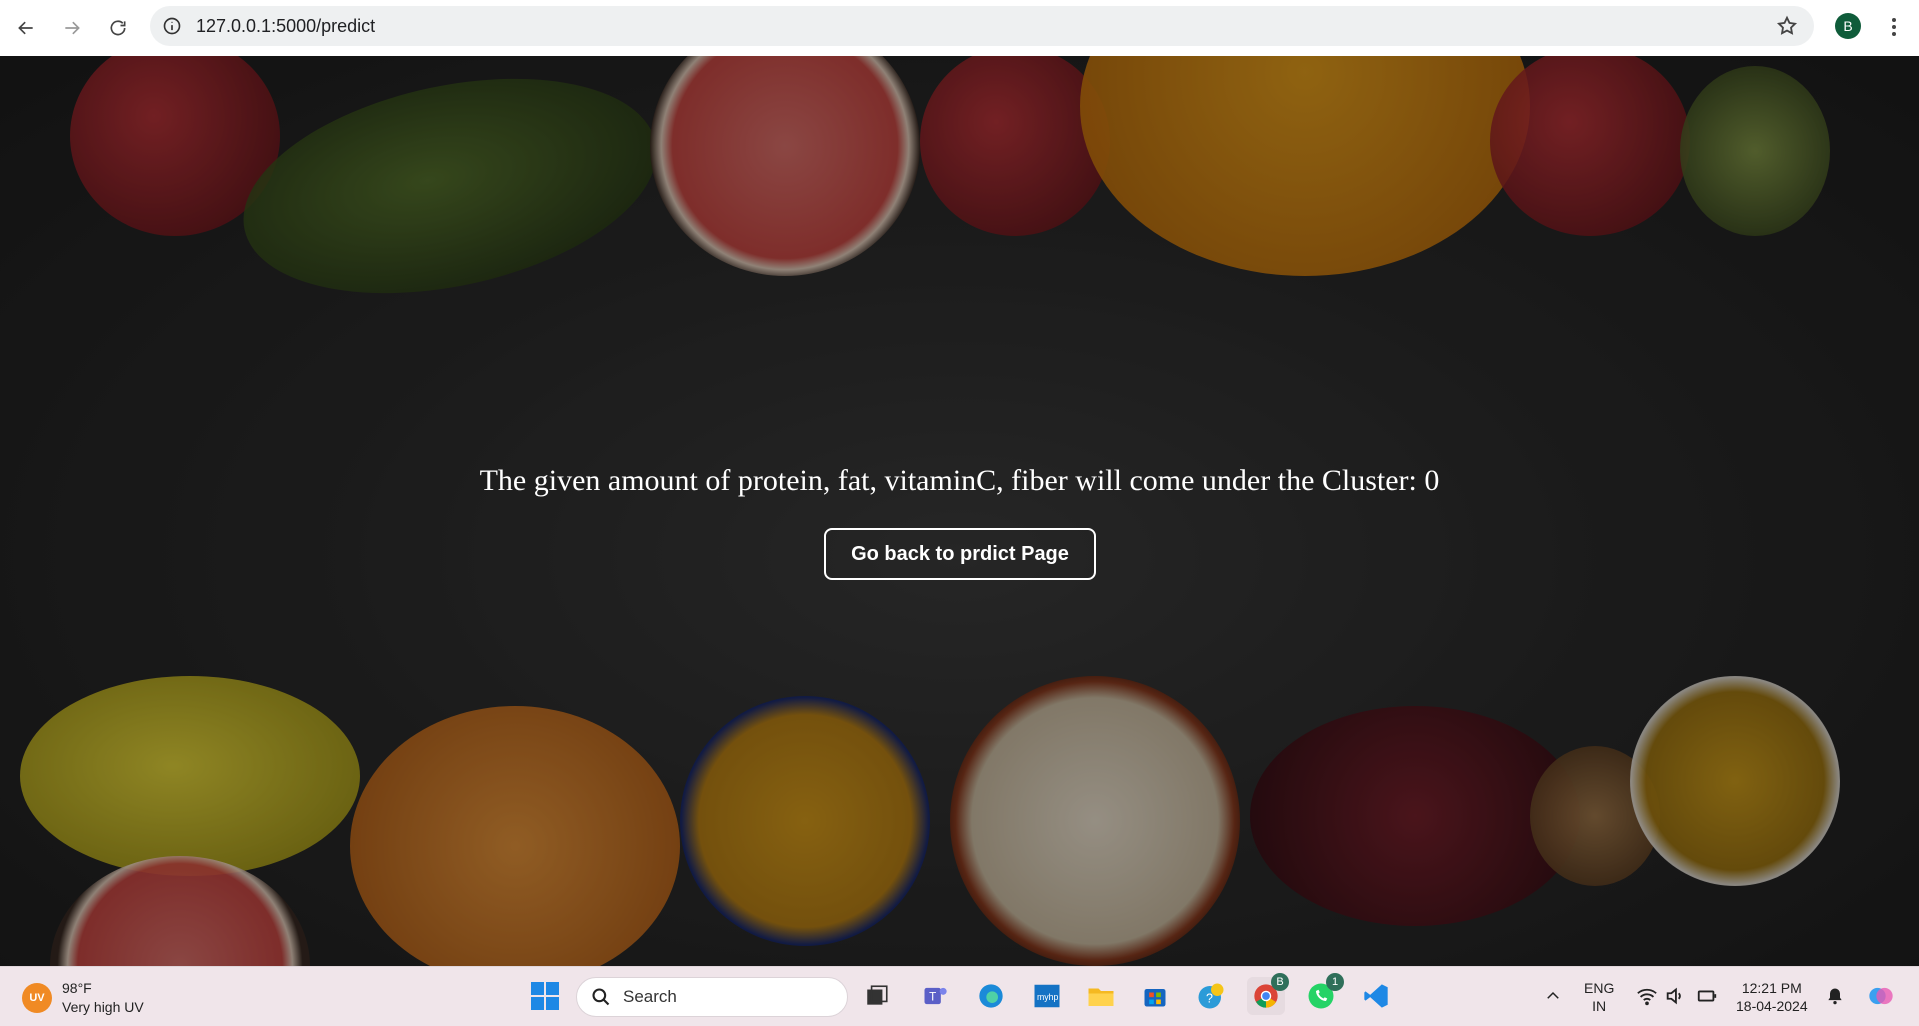 The height and width of the screenshot is (1026, 1919). I want to click on browser-toolbar: 127.0.0.1:5000/predict B, so click(959, 28).